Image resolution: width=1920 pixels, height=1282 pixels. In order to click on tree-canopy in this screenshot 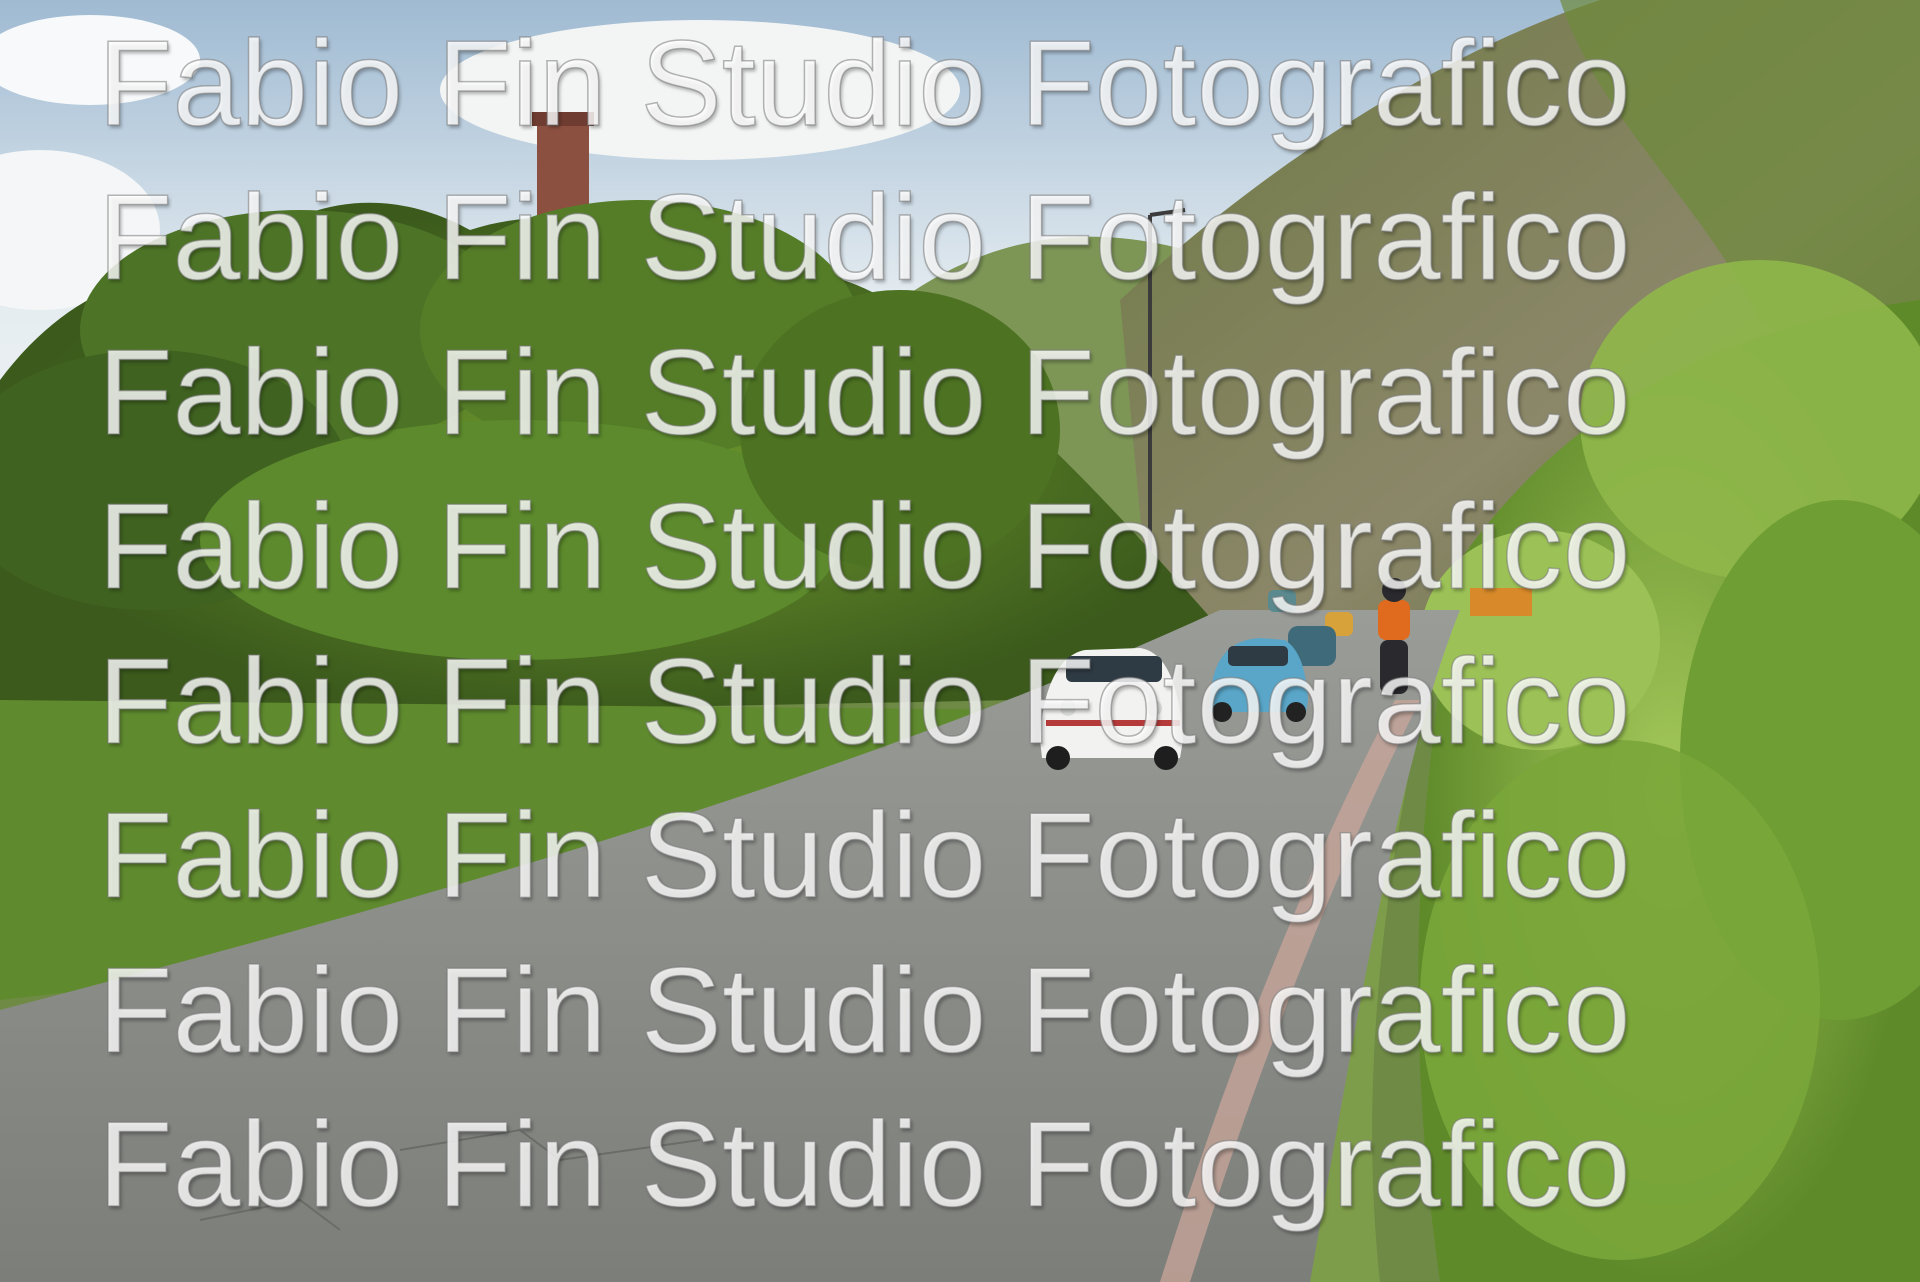, I will do `click(900, 430)`.